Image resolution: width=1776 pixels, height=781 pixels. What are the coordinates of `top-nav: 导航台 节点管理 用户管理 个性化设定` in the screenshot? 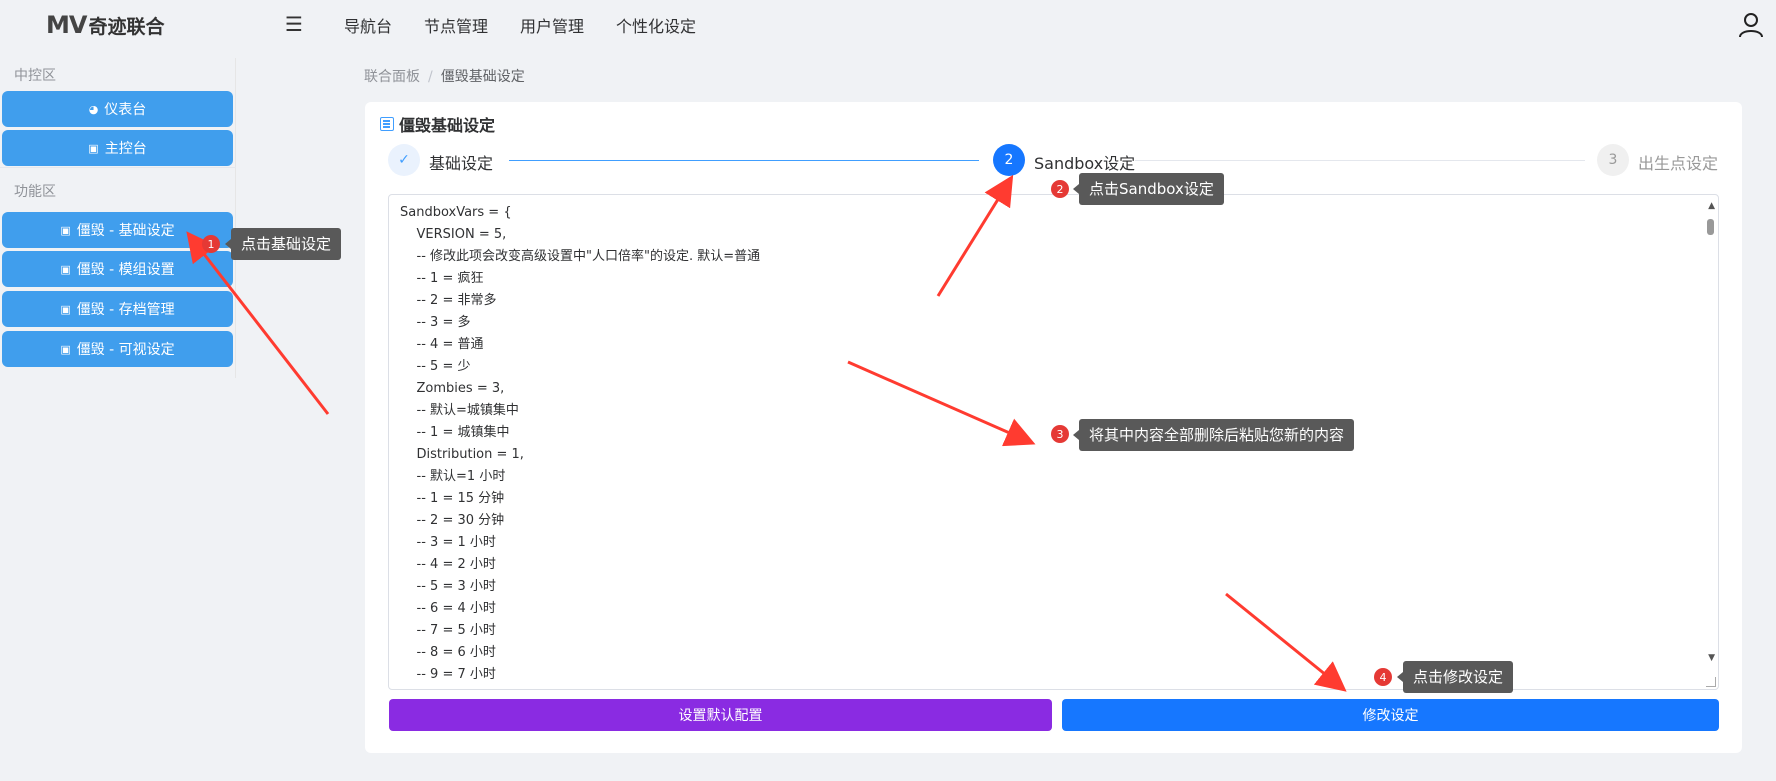 It's located at (536, 25).